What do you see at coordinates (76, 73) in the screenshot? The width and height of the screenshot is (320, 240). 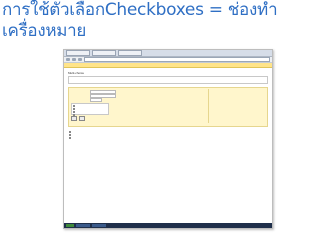 I see `panel-title: Multi-choice` at bounding box center [76, 73].